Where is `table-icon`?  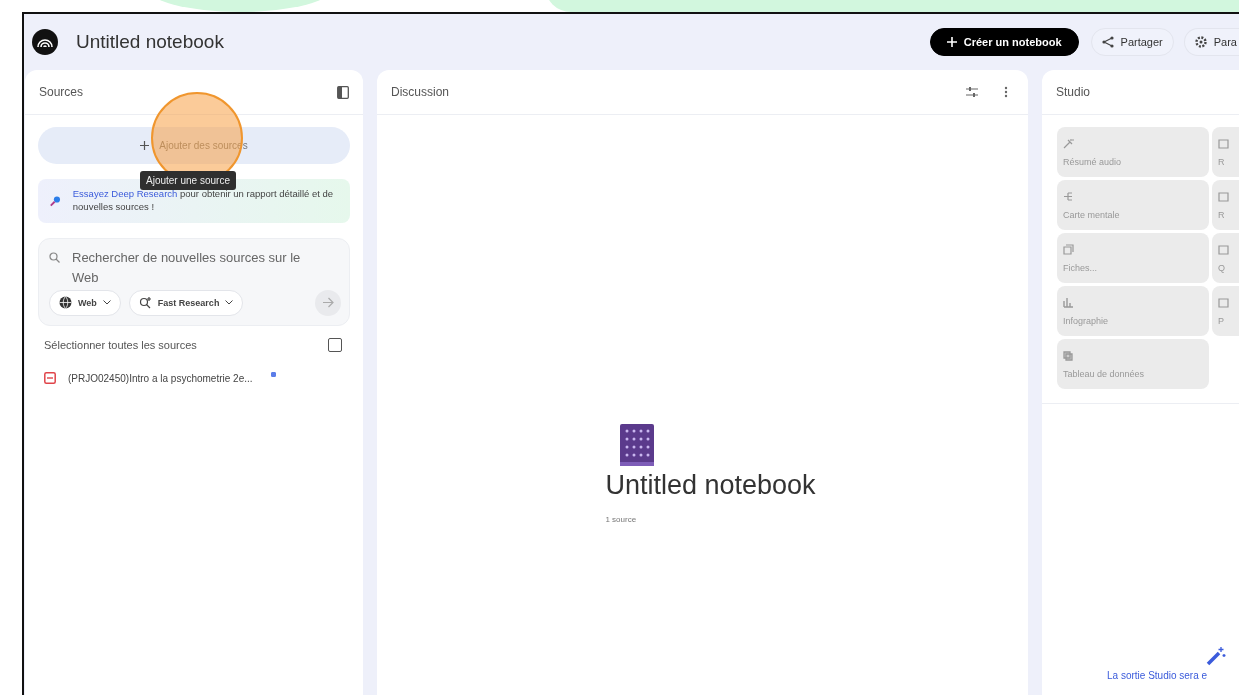 table-icon is located at coordinates (1068, 355).